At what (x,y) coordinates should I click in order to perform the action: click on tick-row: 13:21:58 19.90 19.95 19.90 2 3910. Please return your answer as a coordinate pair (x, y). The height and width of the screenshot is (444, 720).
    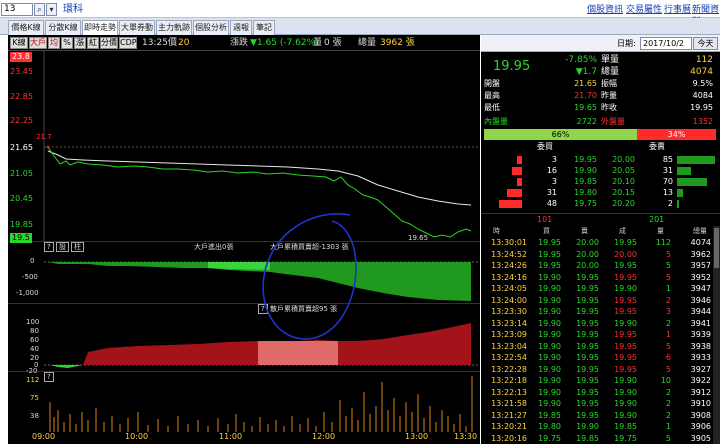
    Looking at the image, I should click on (597, 404).